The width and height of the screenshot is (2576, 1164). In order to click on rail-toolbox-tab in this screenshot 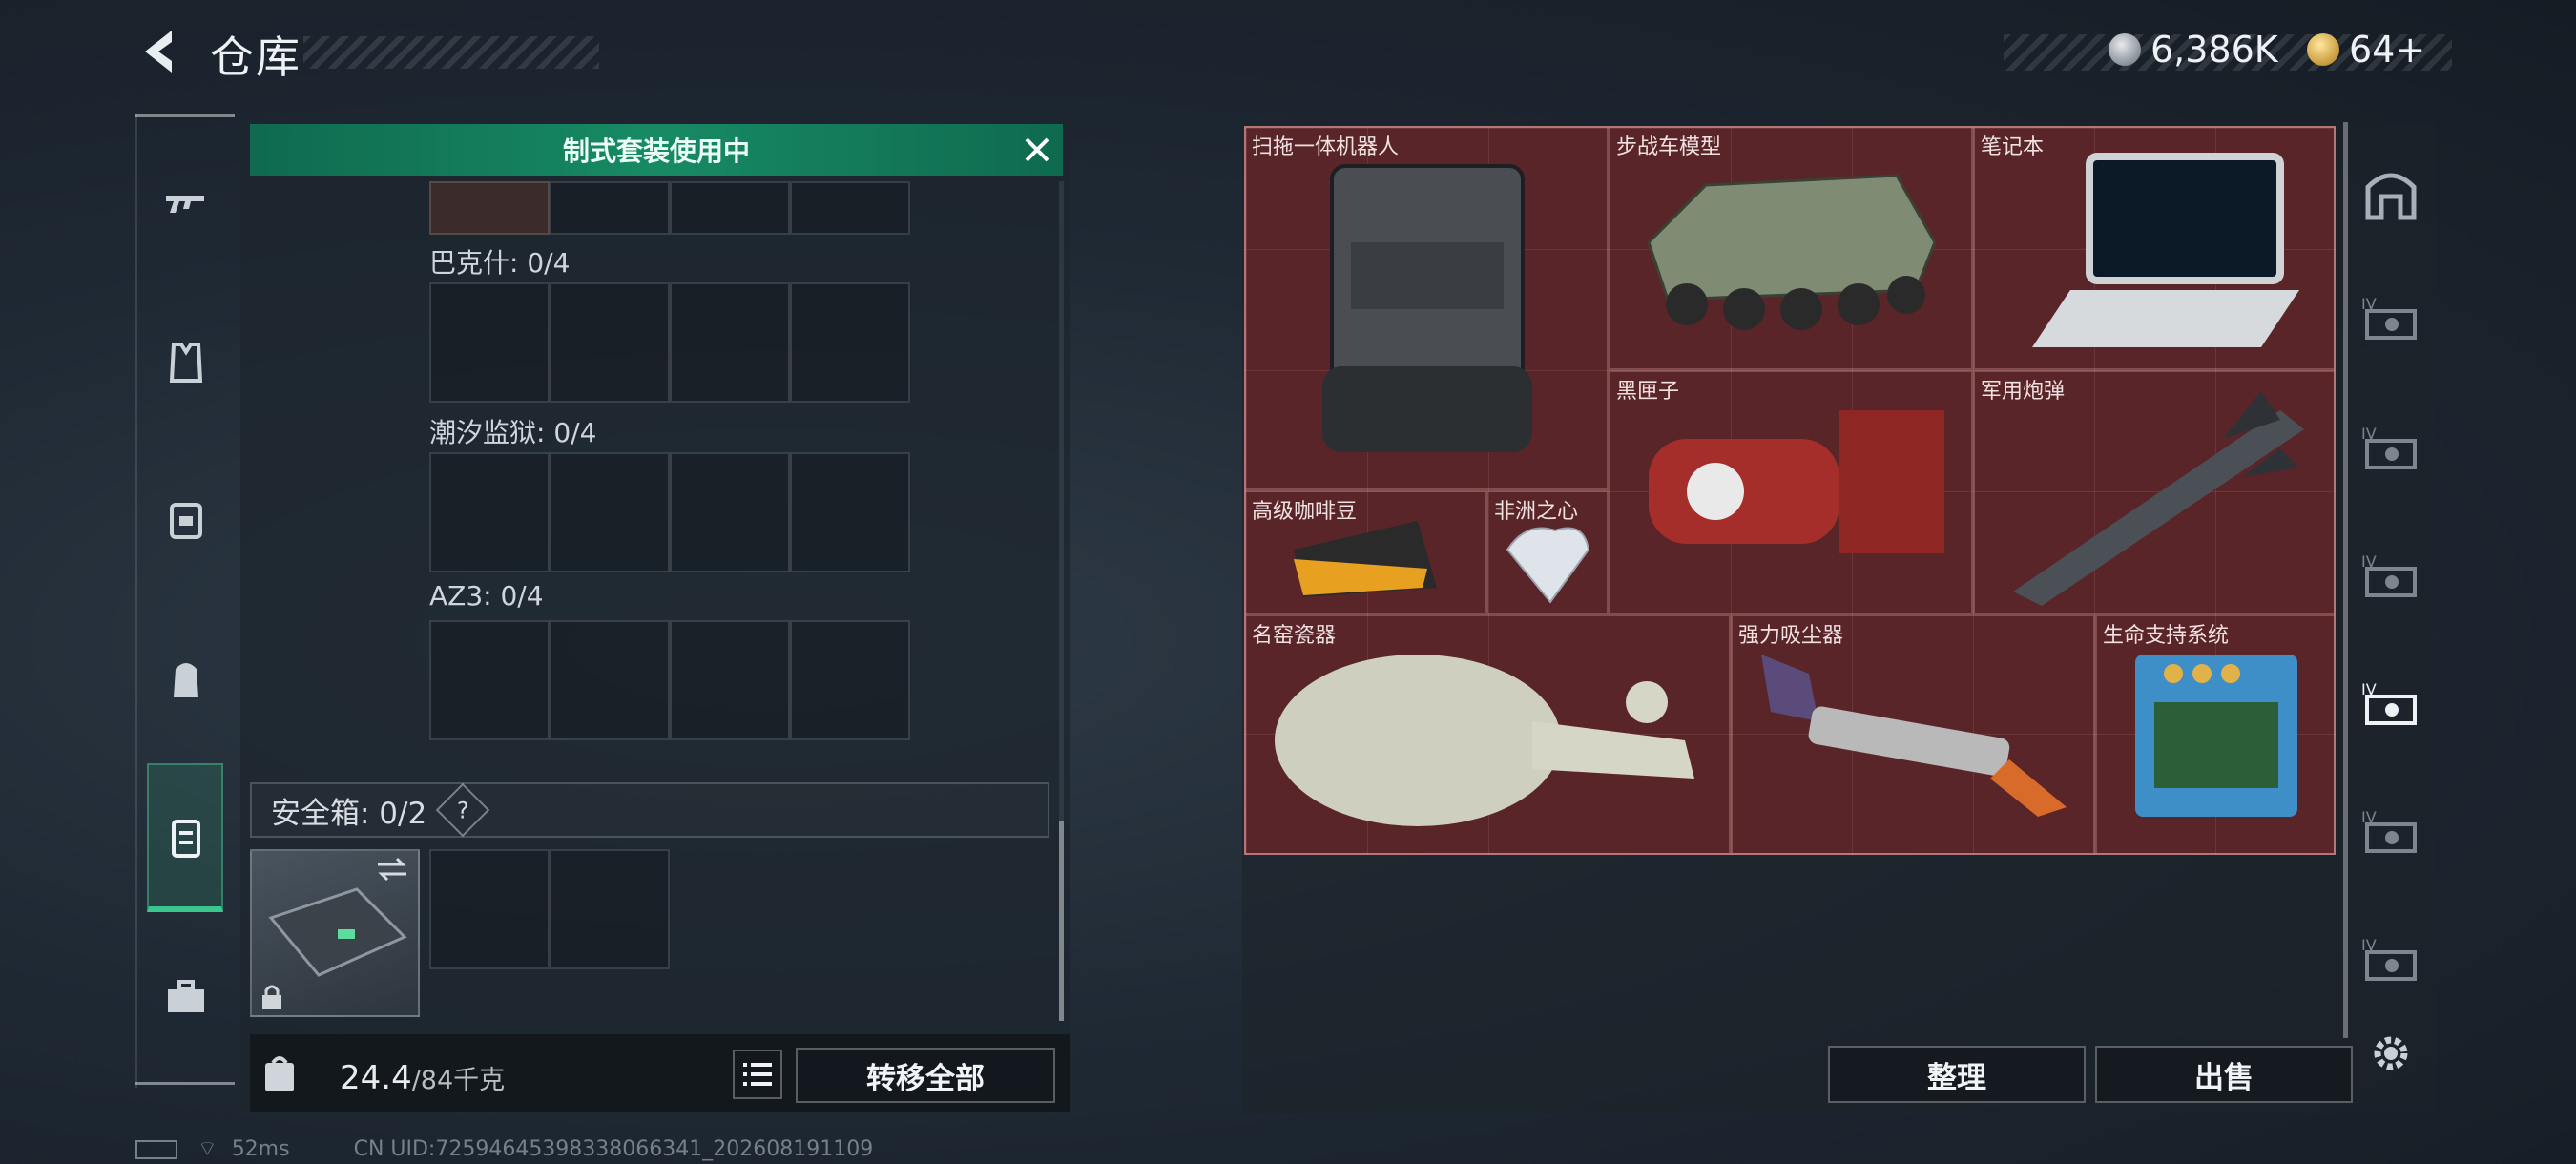, I will do `click(186, 996)`.